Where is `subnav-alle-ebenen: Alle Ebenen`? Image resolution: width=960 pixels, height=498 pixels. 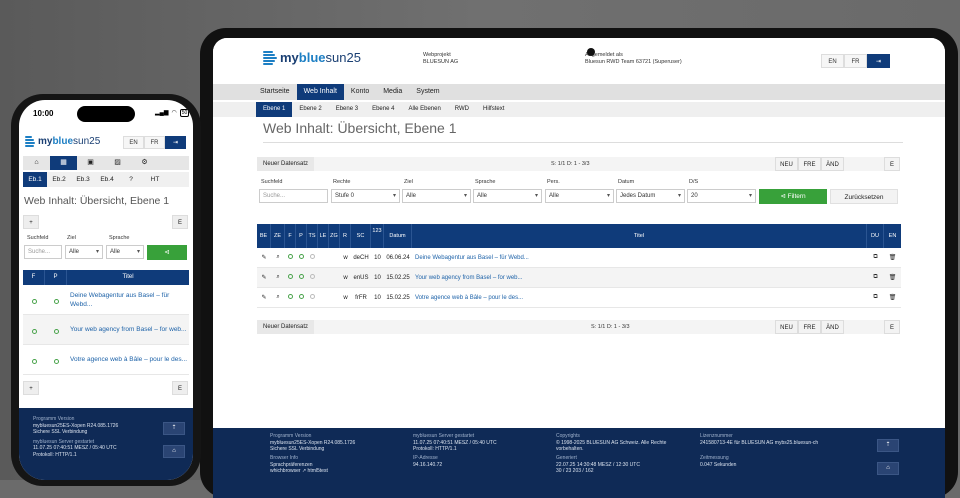 subnav-alle-ebenen: Alle Ebenen is located at coordinates (424, 109).